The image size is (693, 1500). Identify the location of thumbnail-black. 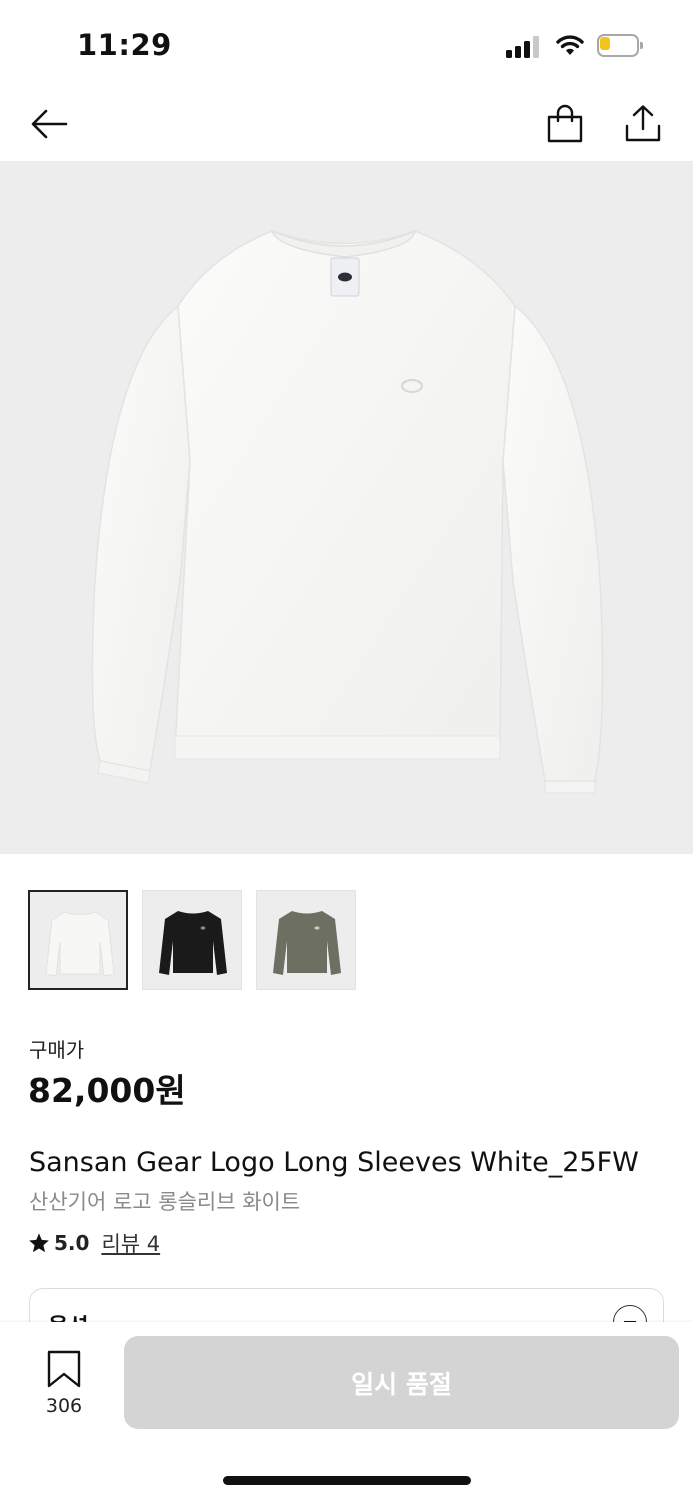
(192, 940).